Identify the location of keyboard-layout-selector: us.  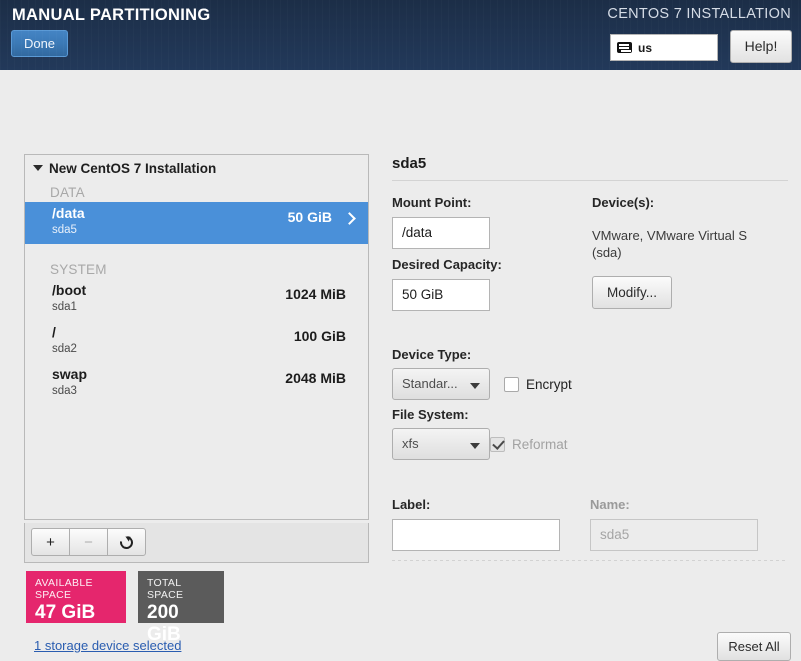
(664, 47).